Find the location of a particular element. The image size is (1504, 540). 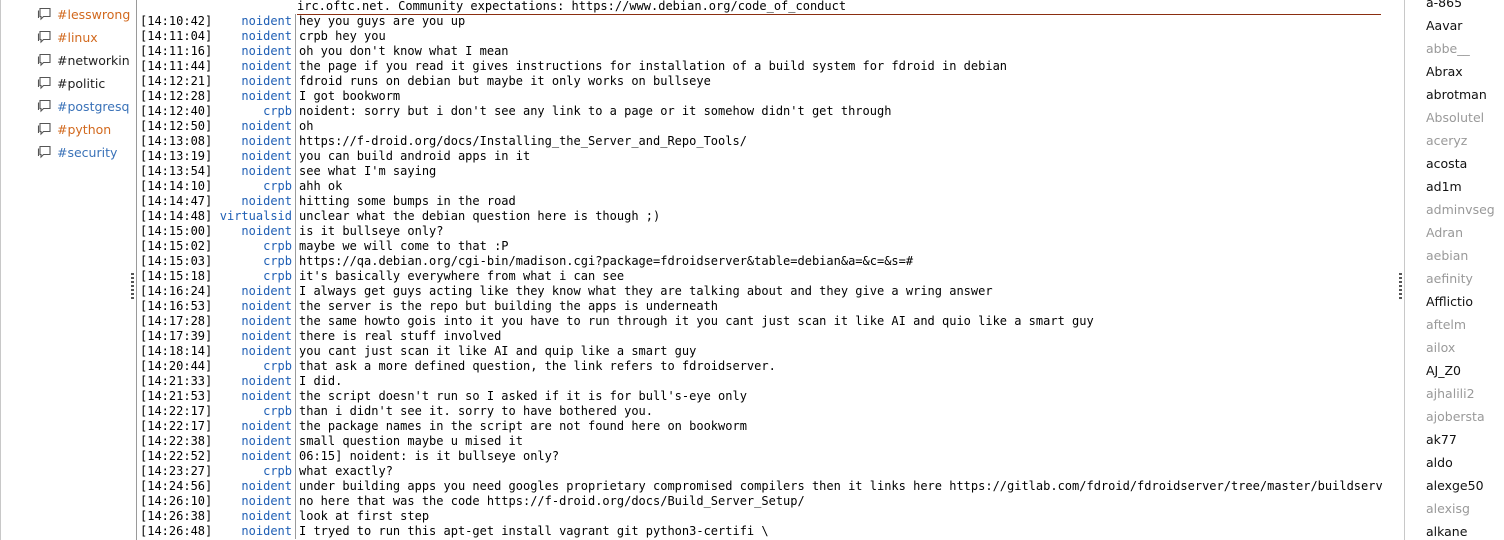

user-item: Afflictio is located at coordinates (1449, 302).